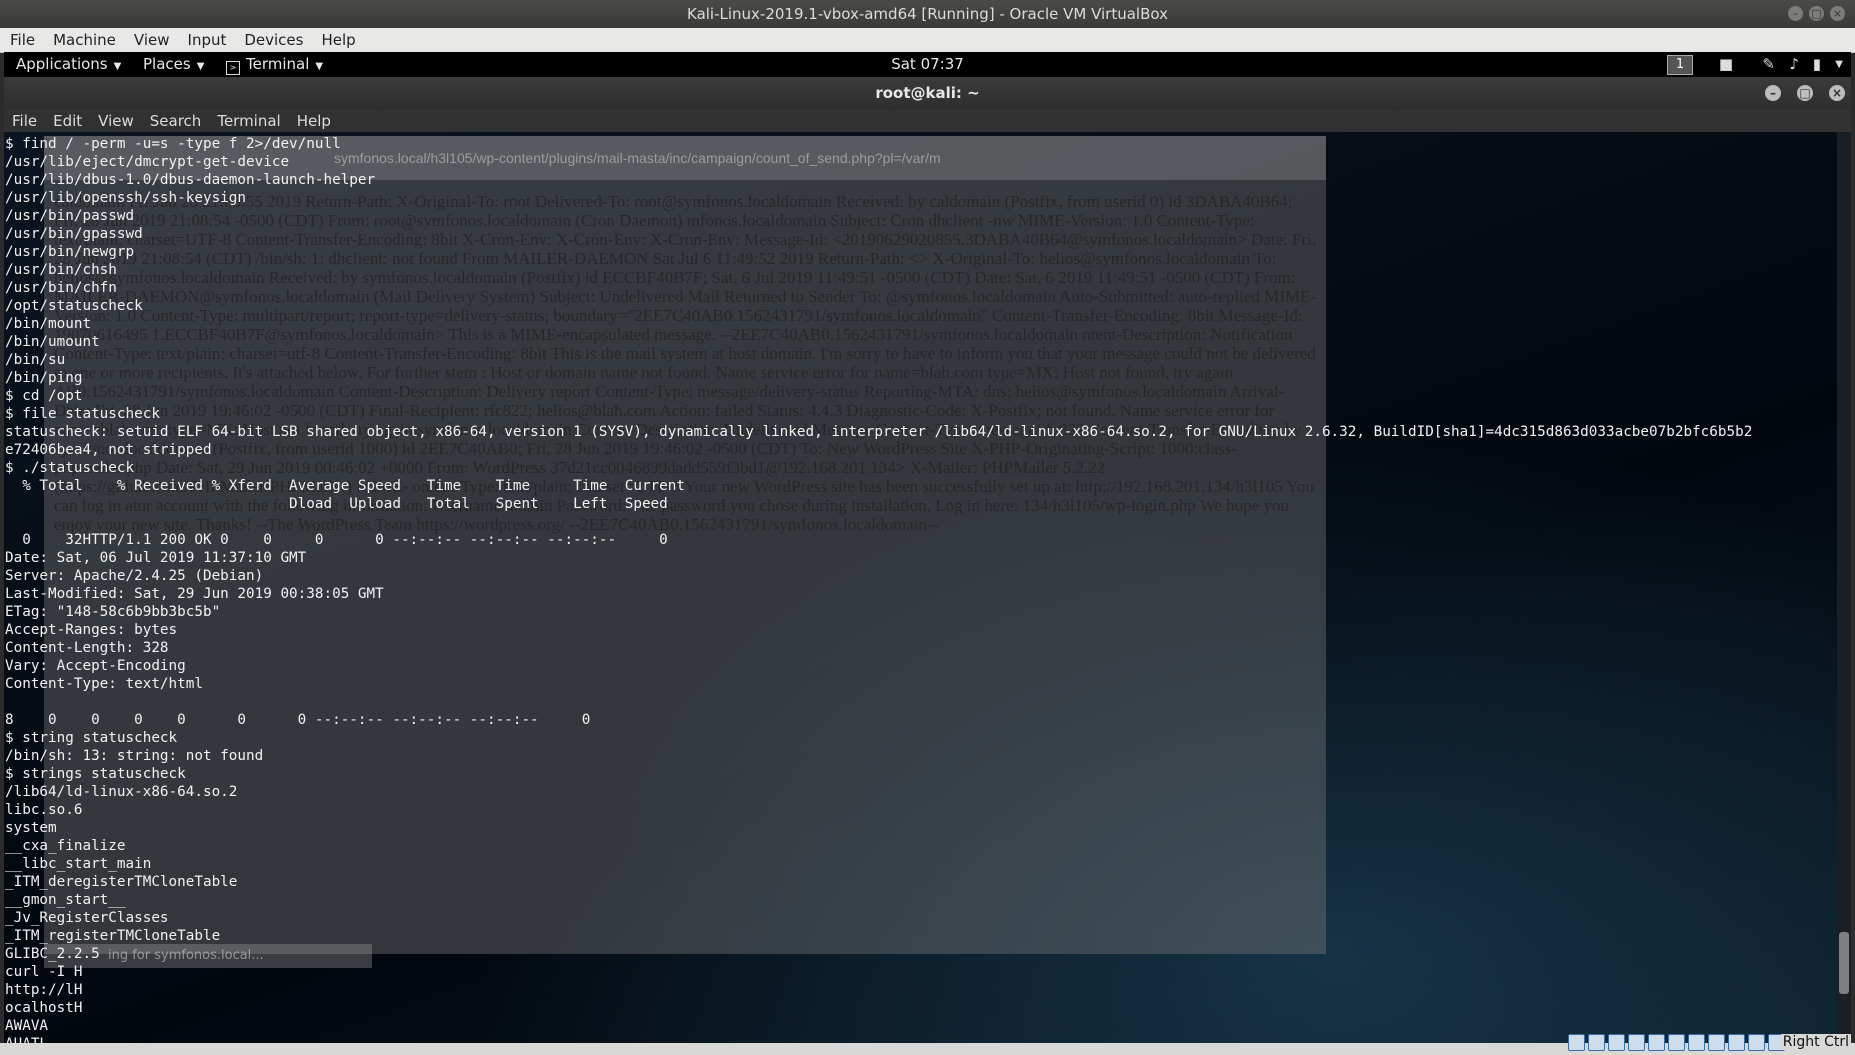 The width and height of the screenshot is (1855, 1055). Describe the element at coordinates (65, 900) in the screenshot. I see `terminal-line: __gmon_start__` at that location.